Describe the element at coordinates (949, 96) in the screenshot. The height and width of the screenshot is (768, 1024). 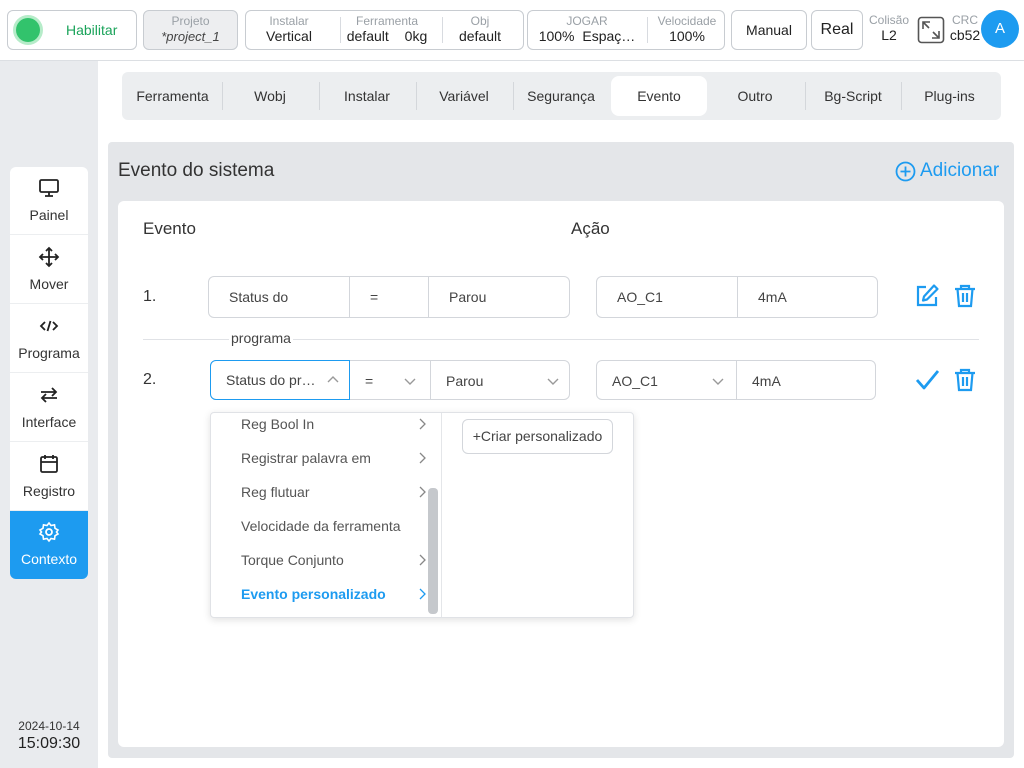
I see `tab-plug-ins: Plug-ins` at that location.